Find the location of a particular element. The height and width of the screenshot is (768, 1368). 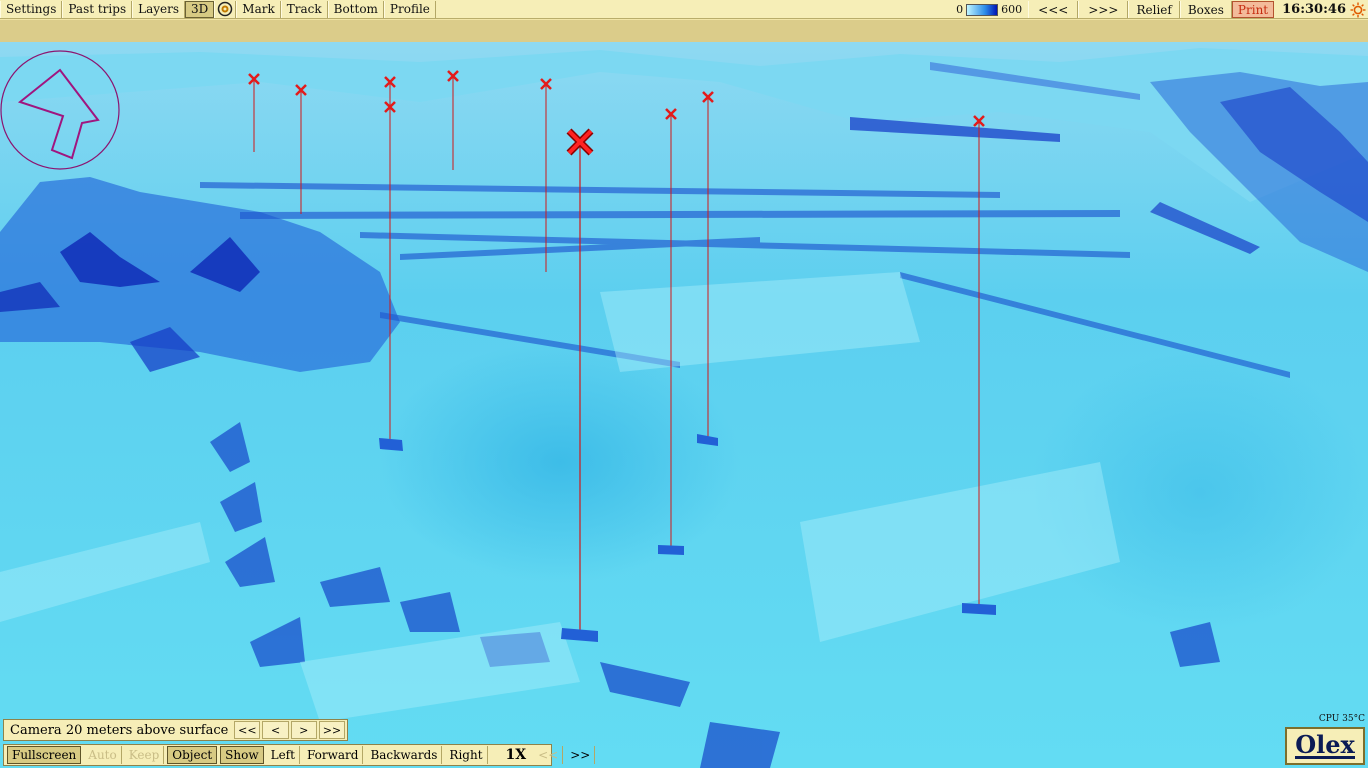

track-button: Track is located at coordinates (304, 9).